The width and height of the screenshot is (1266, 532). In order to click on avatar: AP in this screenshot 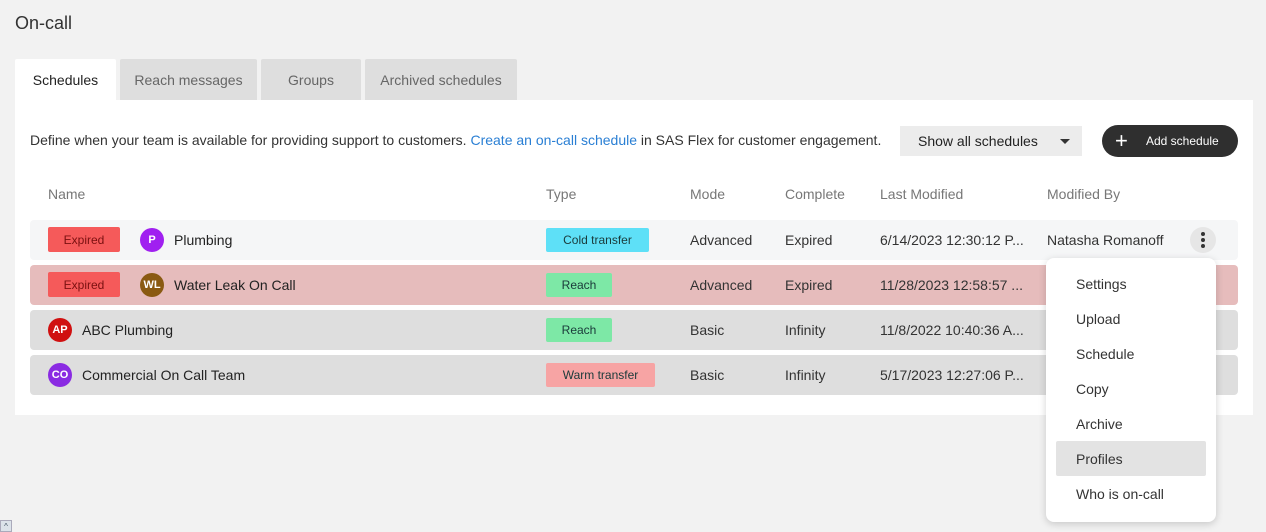, I will do `click(60, 330)`.